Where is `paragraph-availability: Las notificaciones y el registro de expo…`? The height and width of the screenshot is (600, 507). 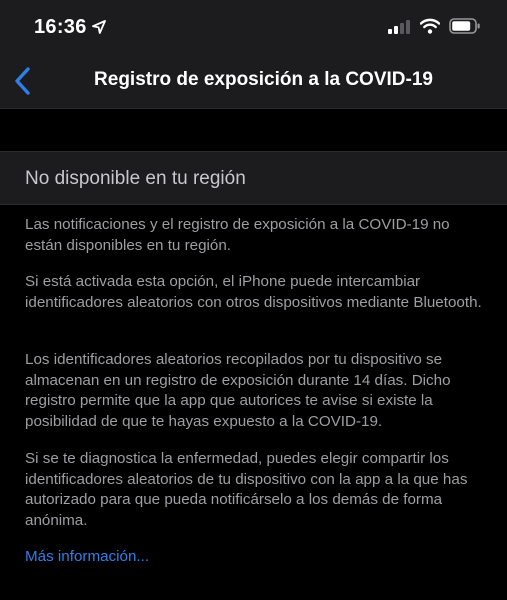 paragraph-availability: Las notificaciones y el registro de expo… is located at coordinates (237, 235).